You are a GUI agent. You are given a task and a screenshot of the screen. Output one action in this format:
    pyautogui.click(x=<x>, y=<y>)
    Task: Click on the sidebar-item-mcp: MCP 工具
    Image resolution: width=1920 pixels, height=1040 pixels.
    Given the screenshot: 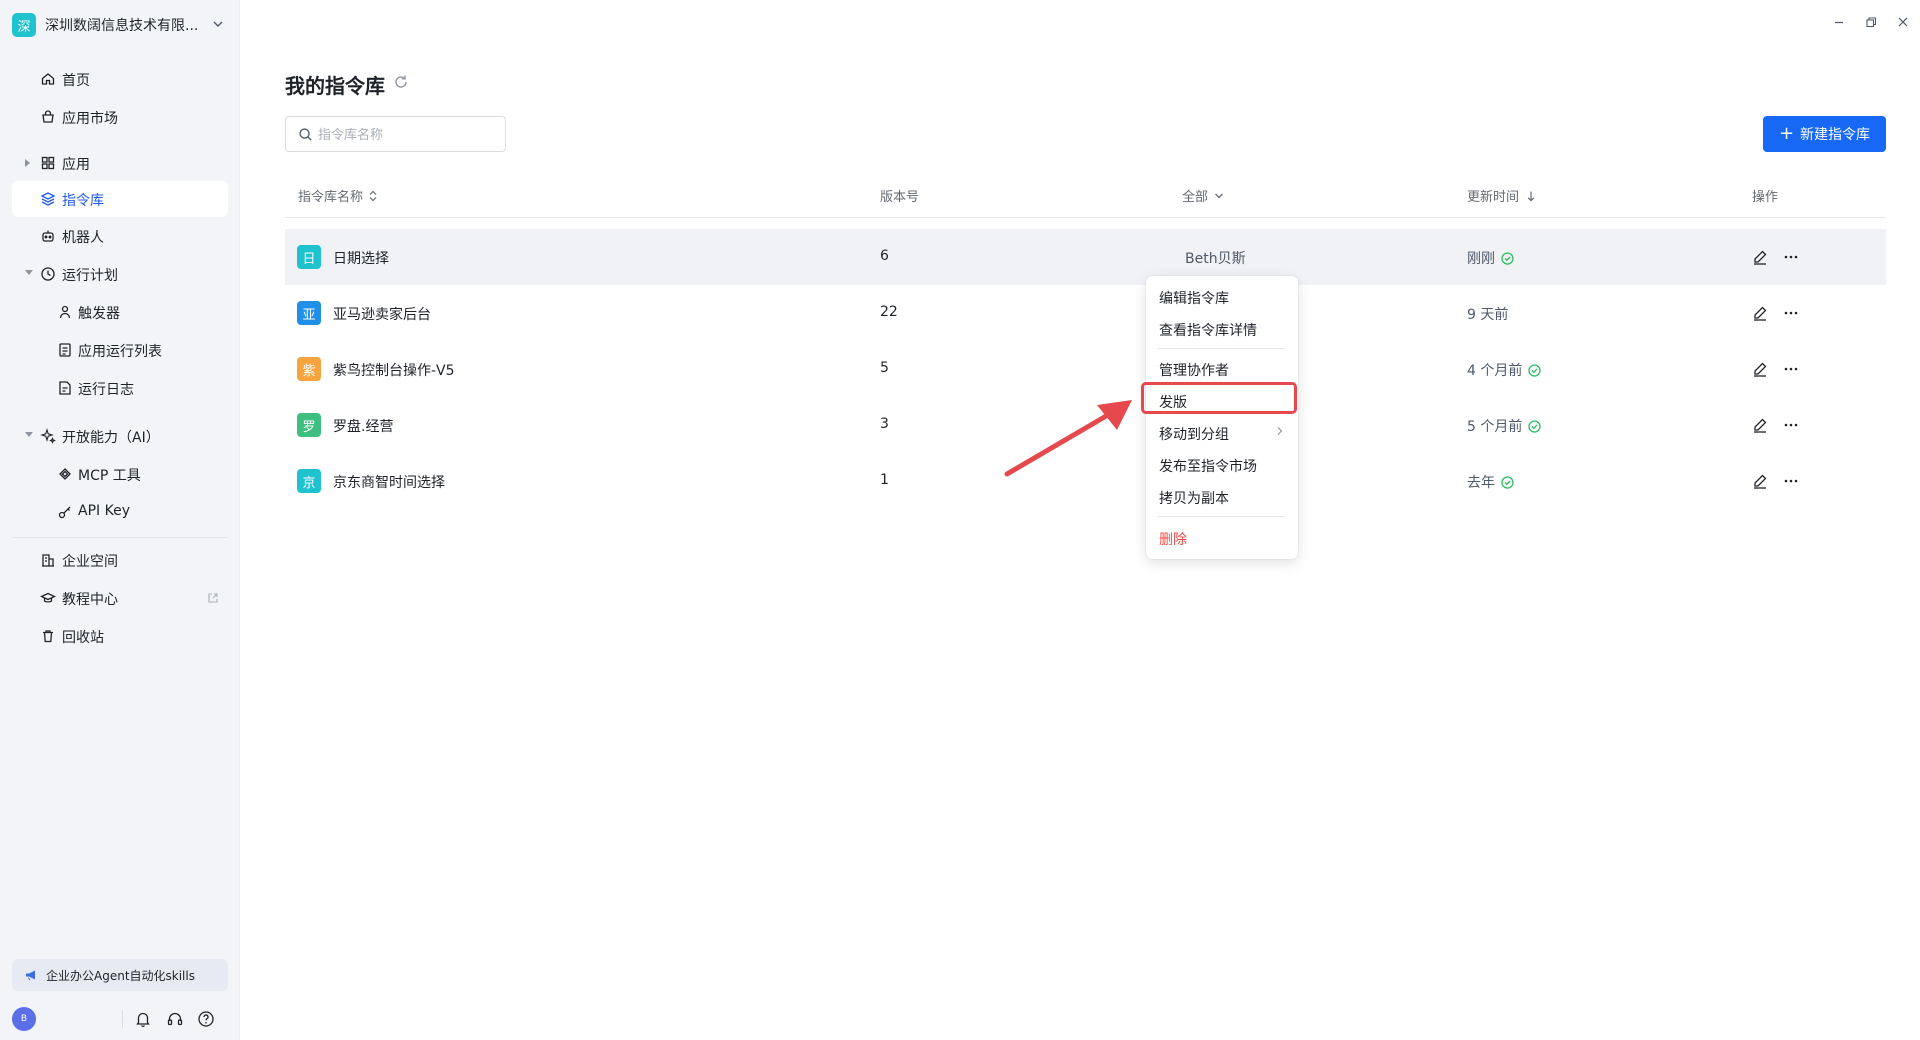 What is the action you would take?
    pyautogui.click(x=120, y=474)
    